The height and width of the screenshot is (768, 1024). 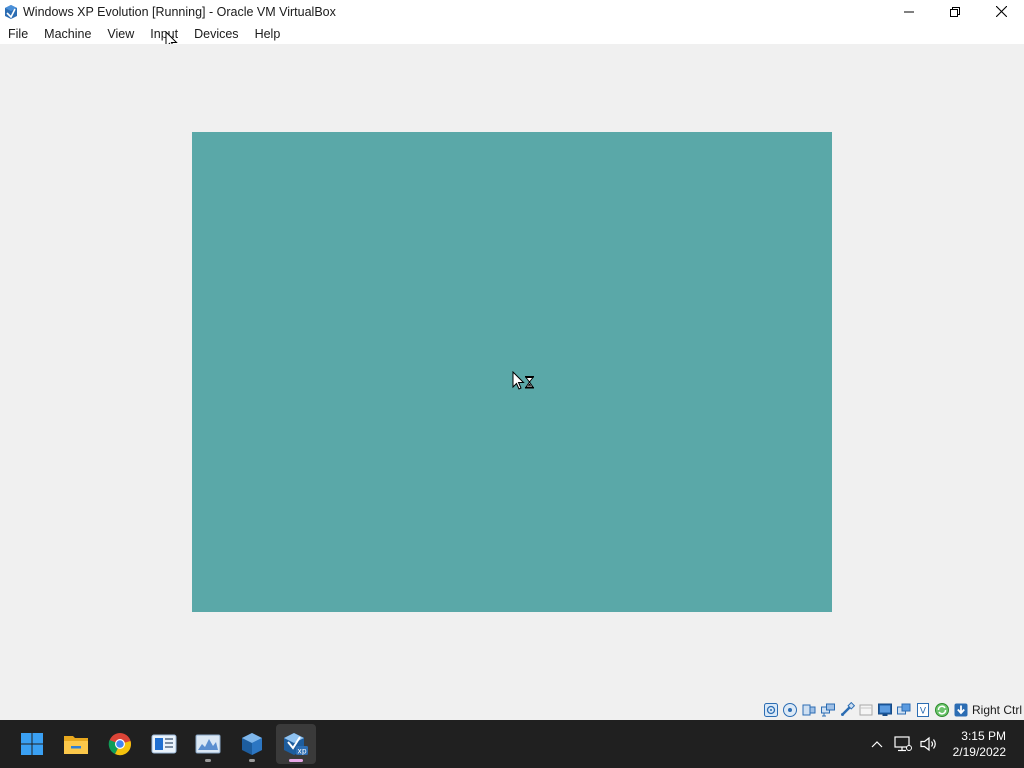 What do you see at coordinates (866, 710) in the screenshot?
I see `shared-folders-icon` at bounding box center [866, 710].